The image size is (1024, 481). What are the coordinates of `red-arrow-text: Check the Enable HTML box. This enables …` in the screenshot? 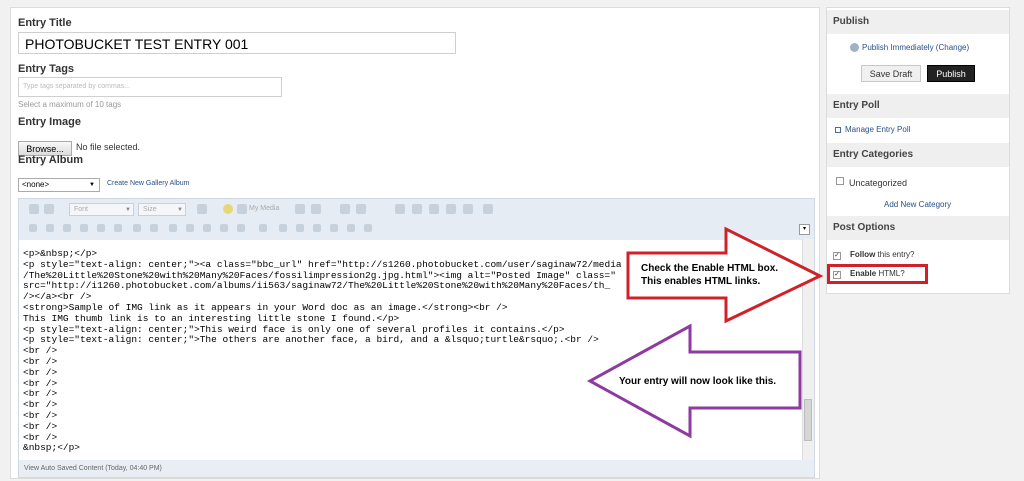 It's located at (709, 275).